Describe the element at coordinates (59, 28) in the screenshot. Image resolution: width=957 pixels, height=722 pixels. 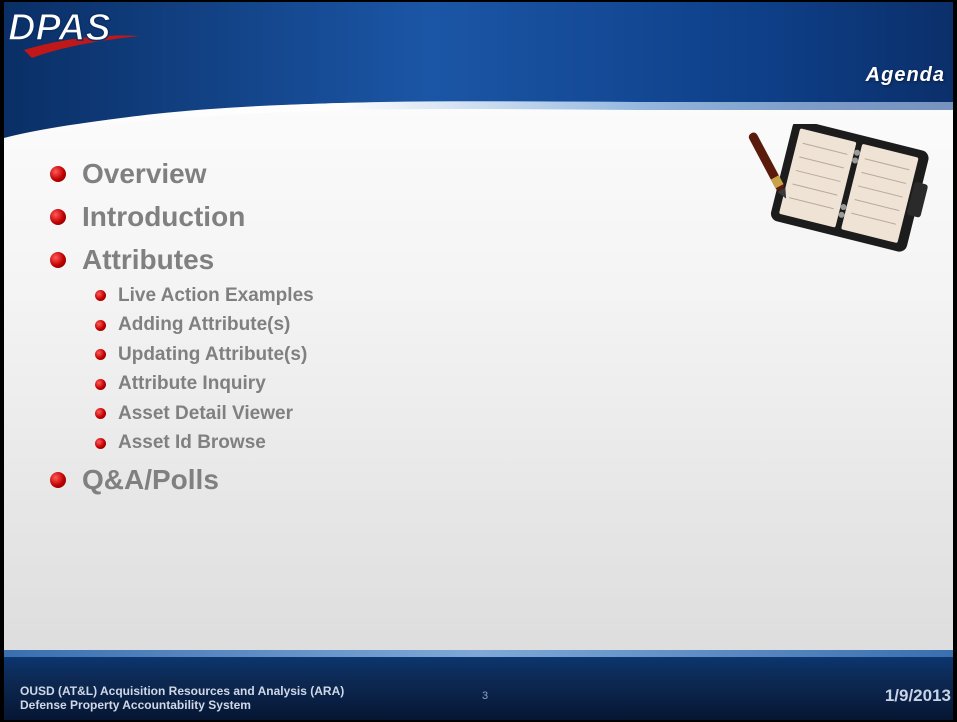
I see `logo-text: DPAS` at that location.